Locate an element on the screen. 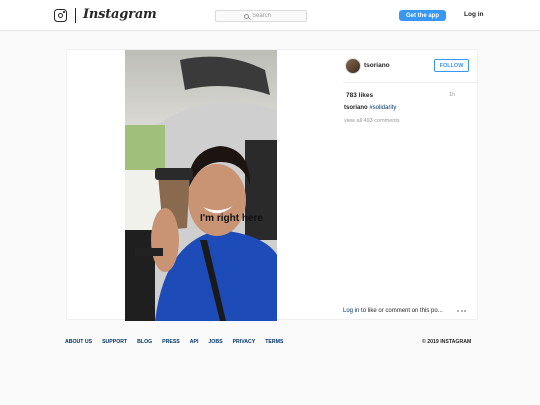 Image resolution: width=540 pixels, height=405 pixels. post-caption: tsoriano #solidarity is located at coordinates (370, 108).